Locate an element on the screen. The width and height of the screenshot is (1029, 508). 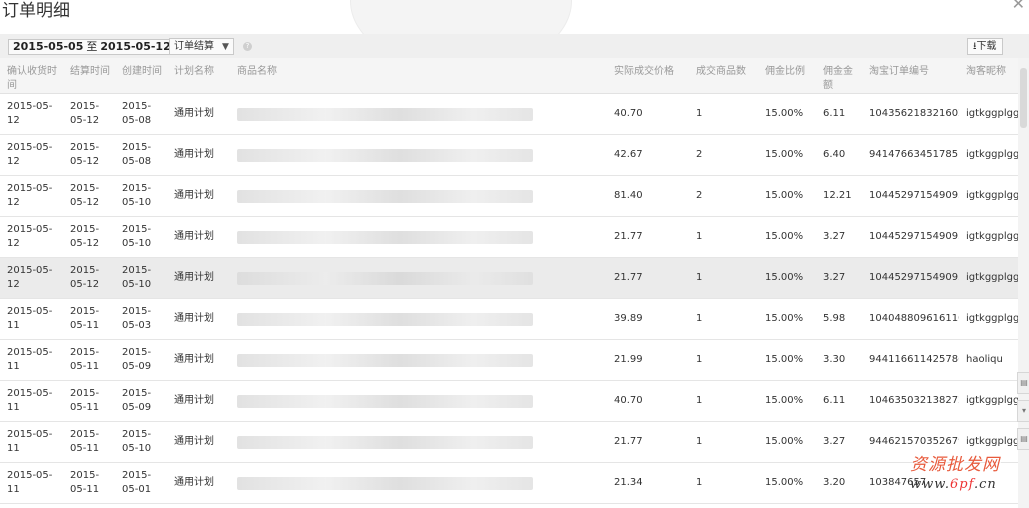
price-cell: 21.99 is located at coordinates (648, 360).